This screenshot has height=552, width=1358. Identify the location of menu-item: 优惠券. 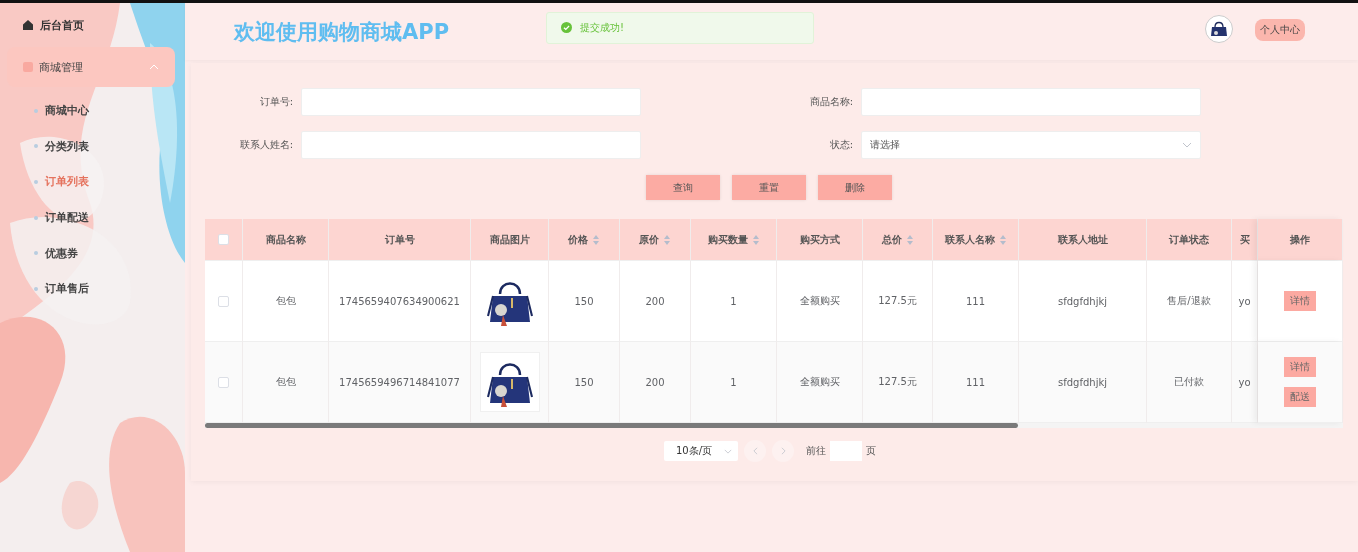
(92, 253).